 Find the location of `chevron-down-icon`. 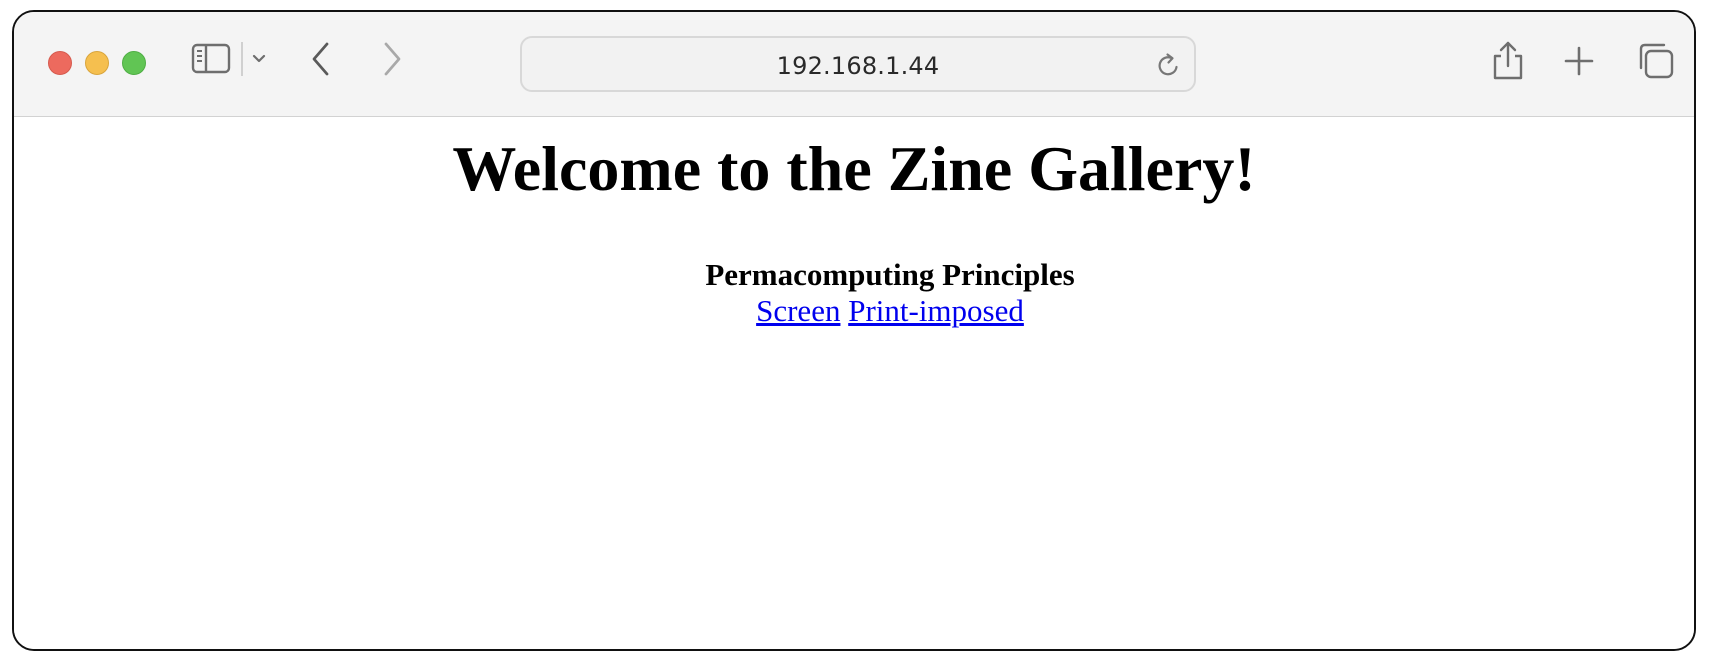

chevron-down-icon is located at coordinates (259, 59).